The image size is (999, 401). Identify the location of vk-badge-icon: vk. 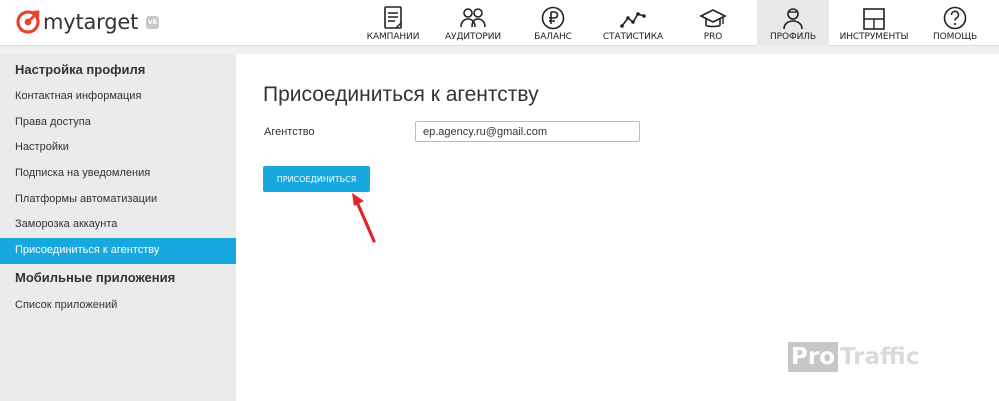
(153, 22).